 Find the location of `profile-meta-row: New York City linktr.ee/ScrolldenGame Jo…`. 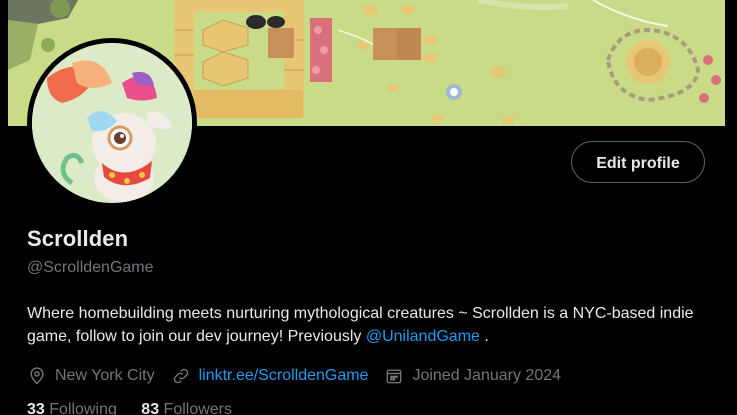

profile-meta-row: New York City linktr.ee/ScrolldenGame Jo… is located at coordinates (302, 376).